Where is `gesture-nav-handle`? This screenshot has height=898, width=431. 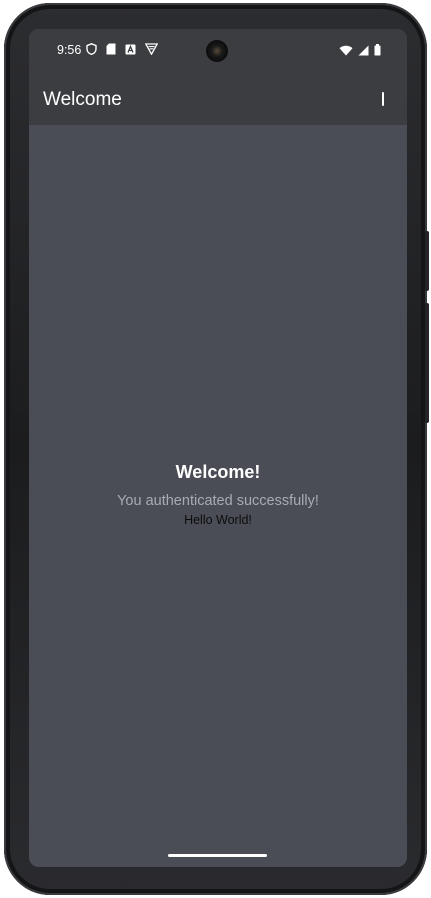
gesture-nav-handle is located at coordinates (217, 855).